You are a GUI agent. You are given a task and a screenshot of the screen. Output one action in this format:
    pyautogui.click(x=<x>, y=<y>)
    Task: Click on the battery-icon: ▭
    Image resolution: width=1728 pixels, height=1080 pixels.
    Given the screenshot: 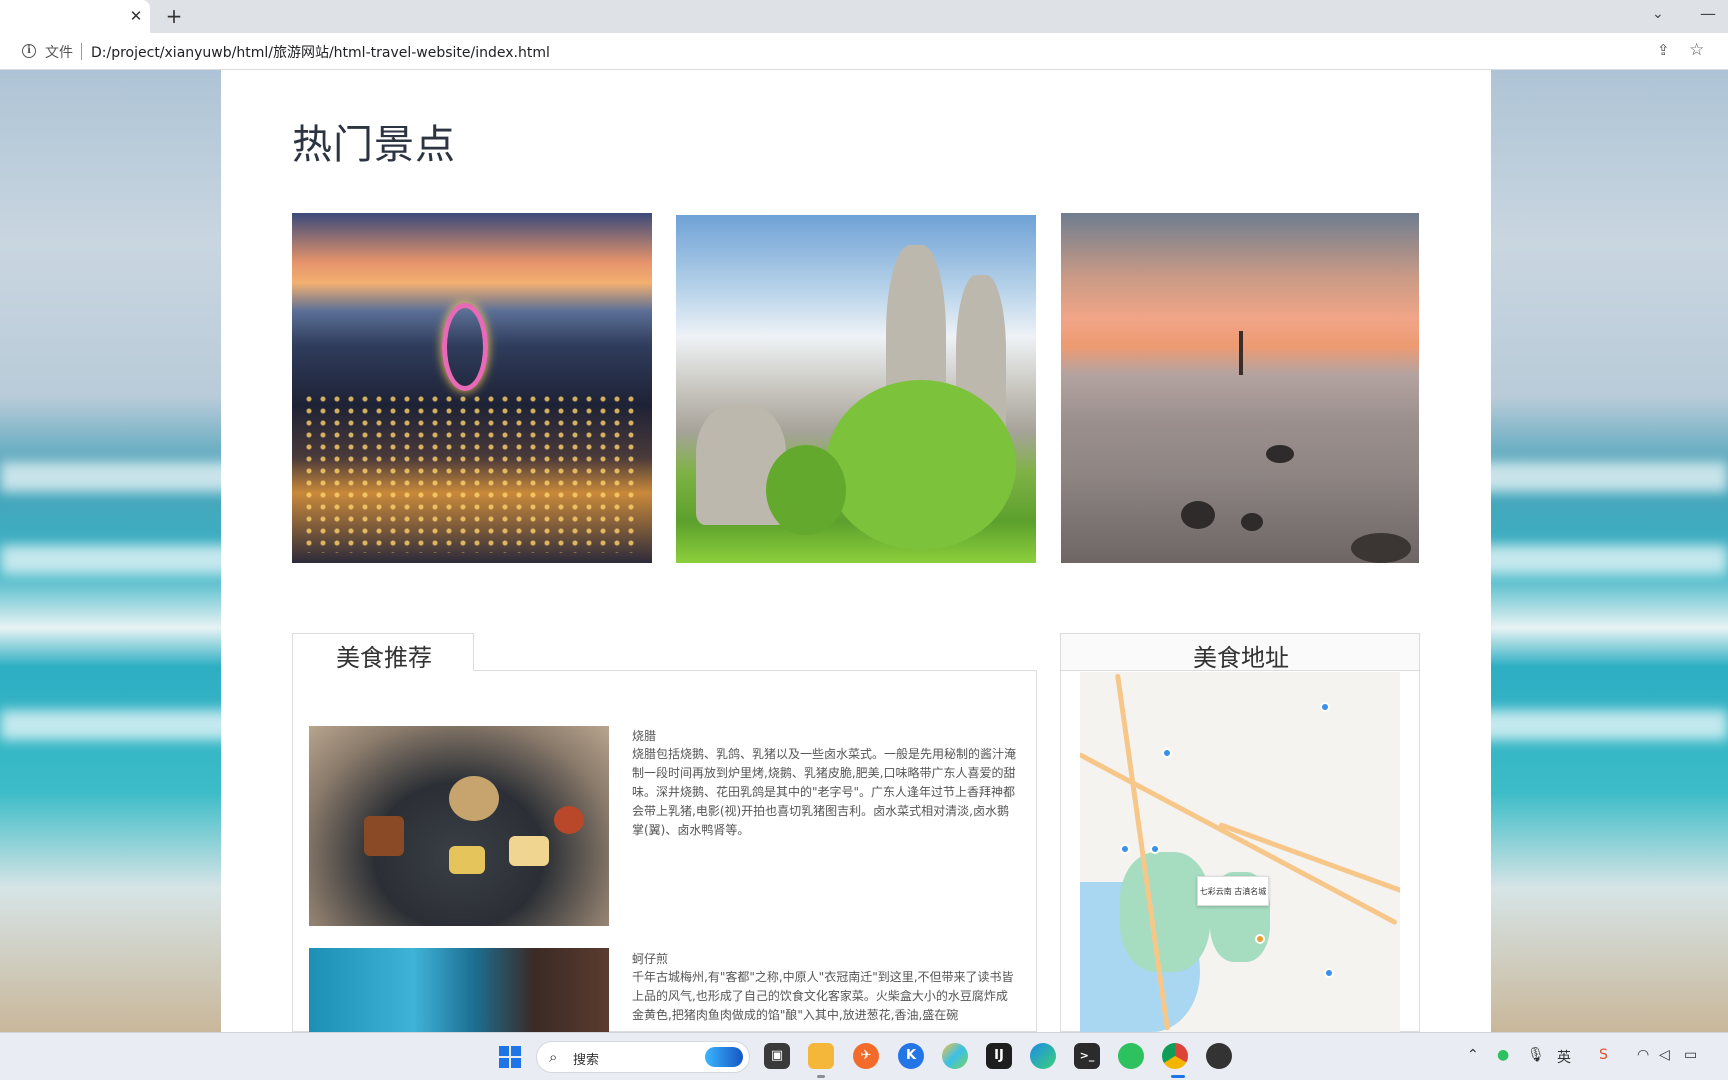 What is the action you would take?
    pyautogui.click(x=1690, y=1055)
    